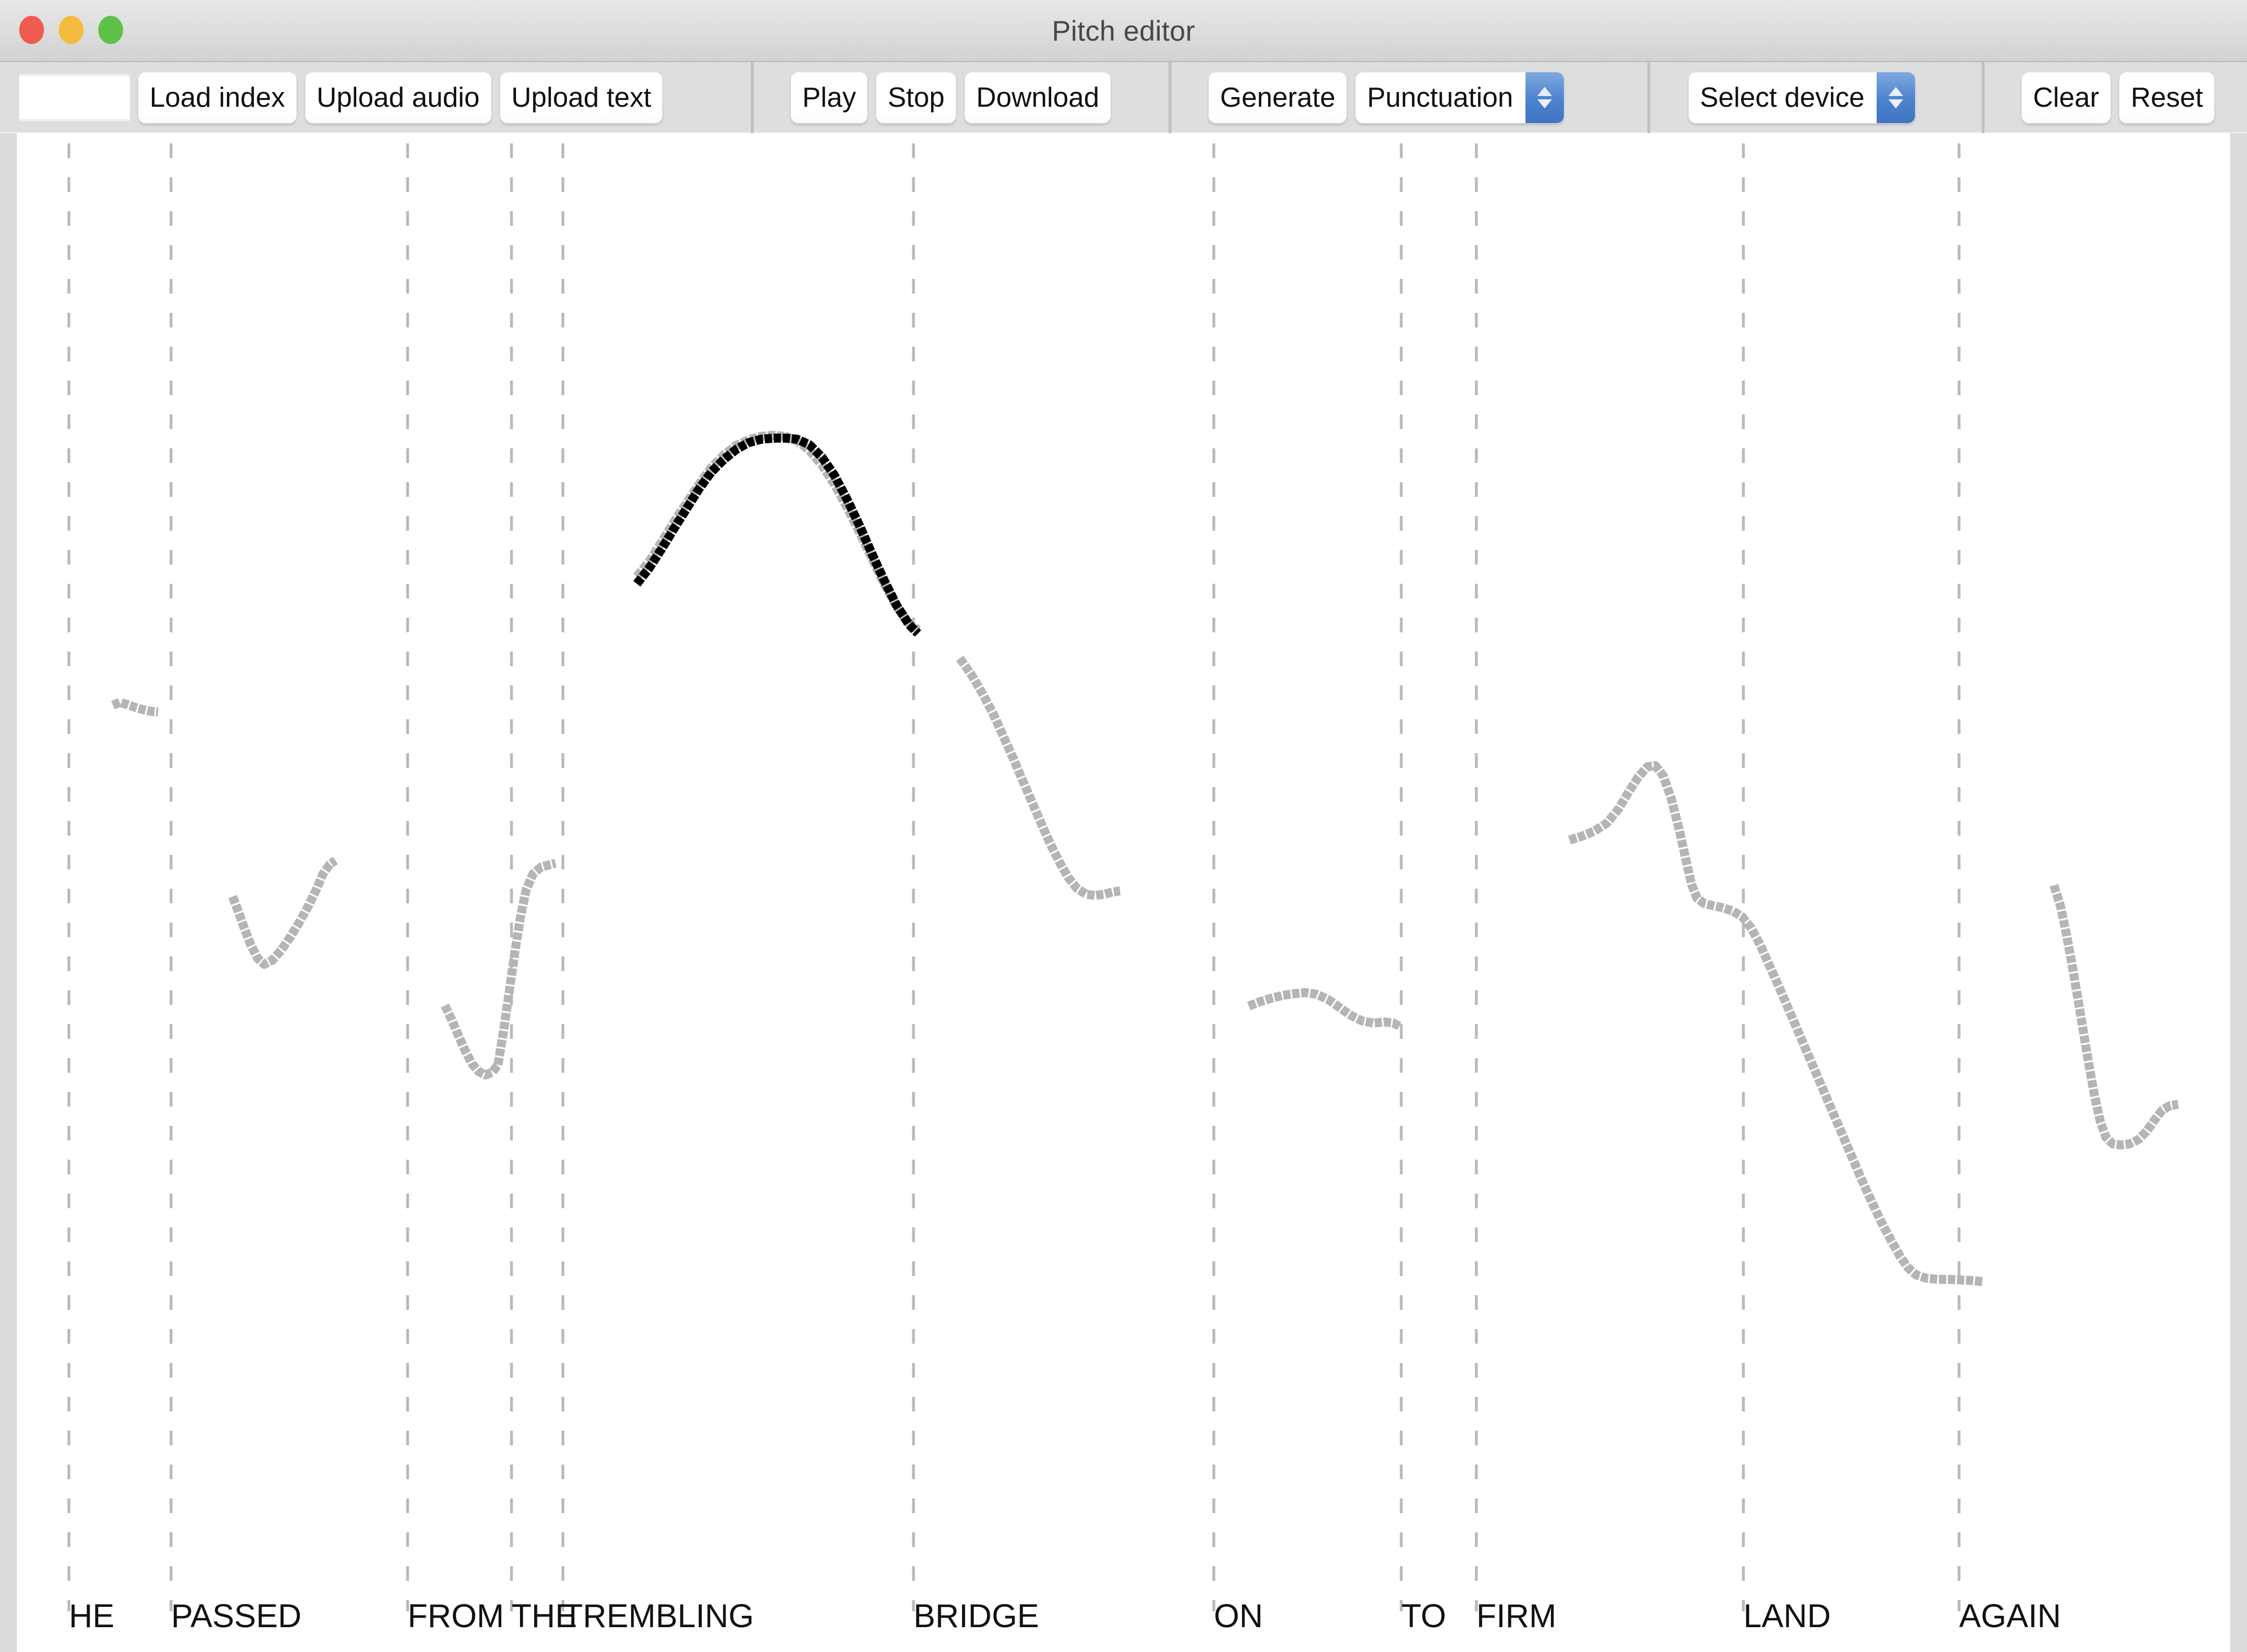  I want to click on punctuation-select: Punctuation, so click(1460, 98).